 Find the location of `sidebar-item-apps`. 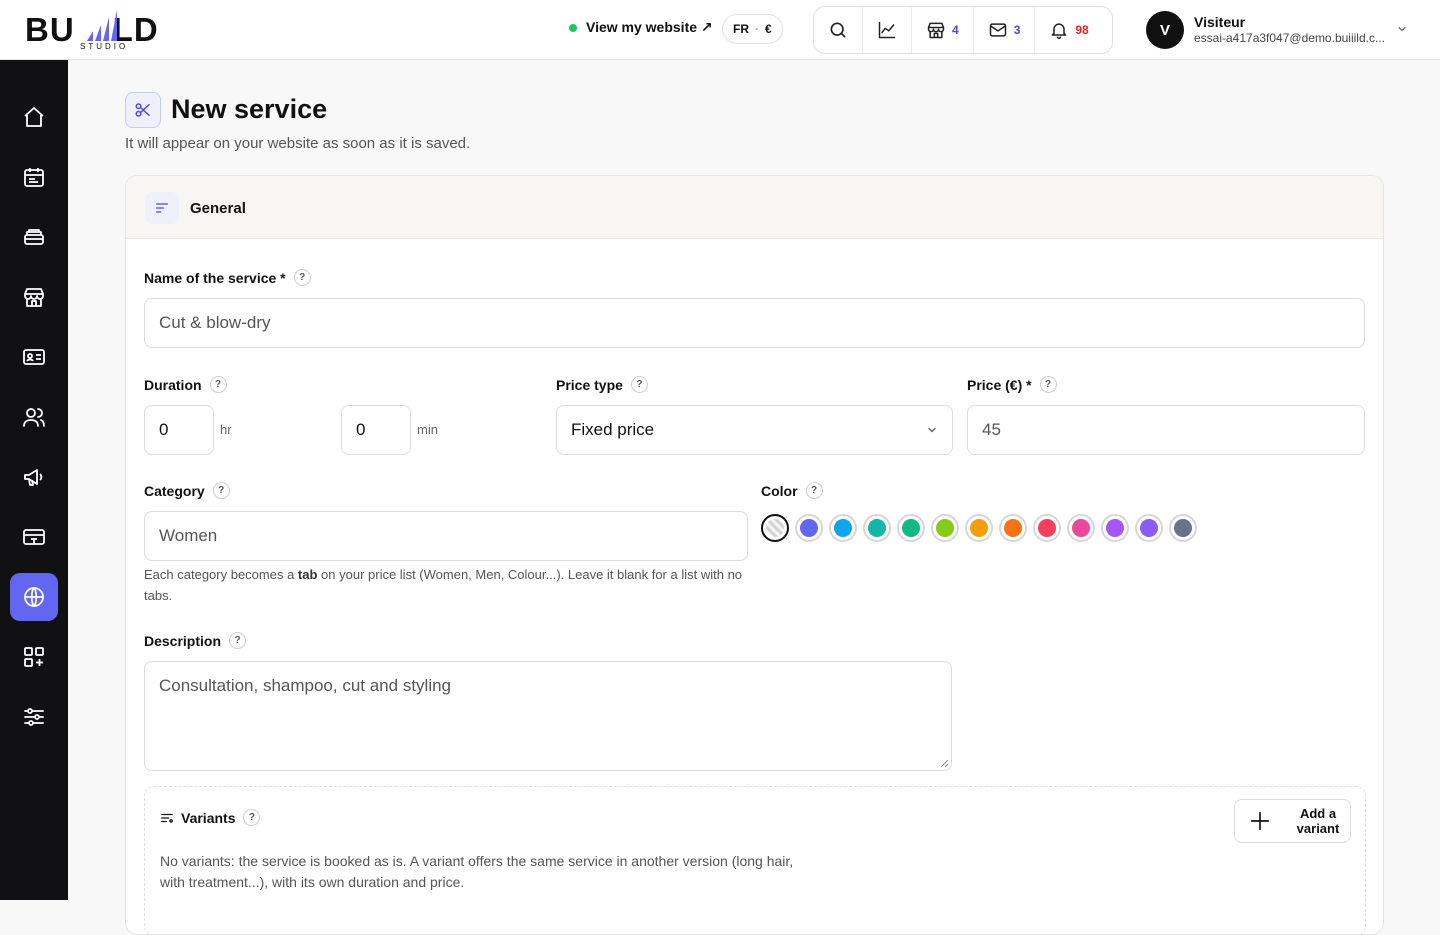

sidebar-item-apps is located at coordinates (34, 657).